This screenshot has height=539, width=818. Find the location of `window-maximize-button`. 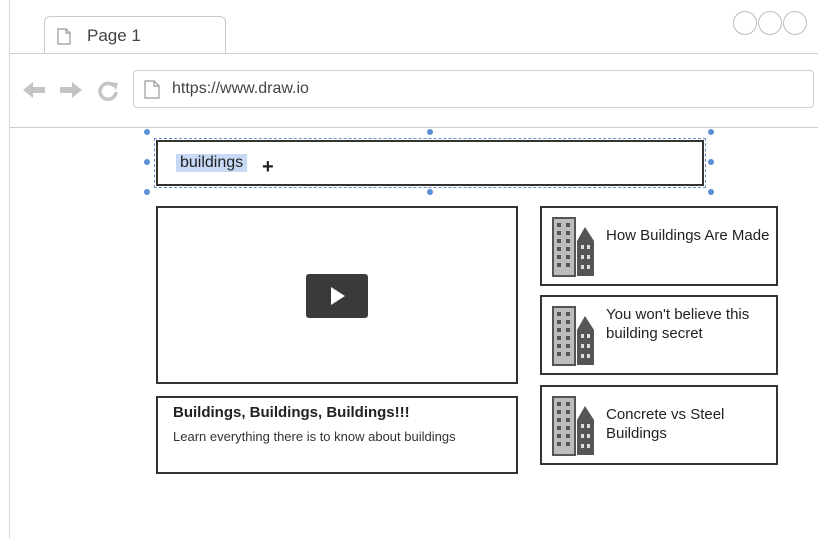

window-maximize-button is located at coordinates (795, 23).